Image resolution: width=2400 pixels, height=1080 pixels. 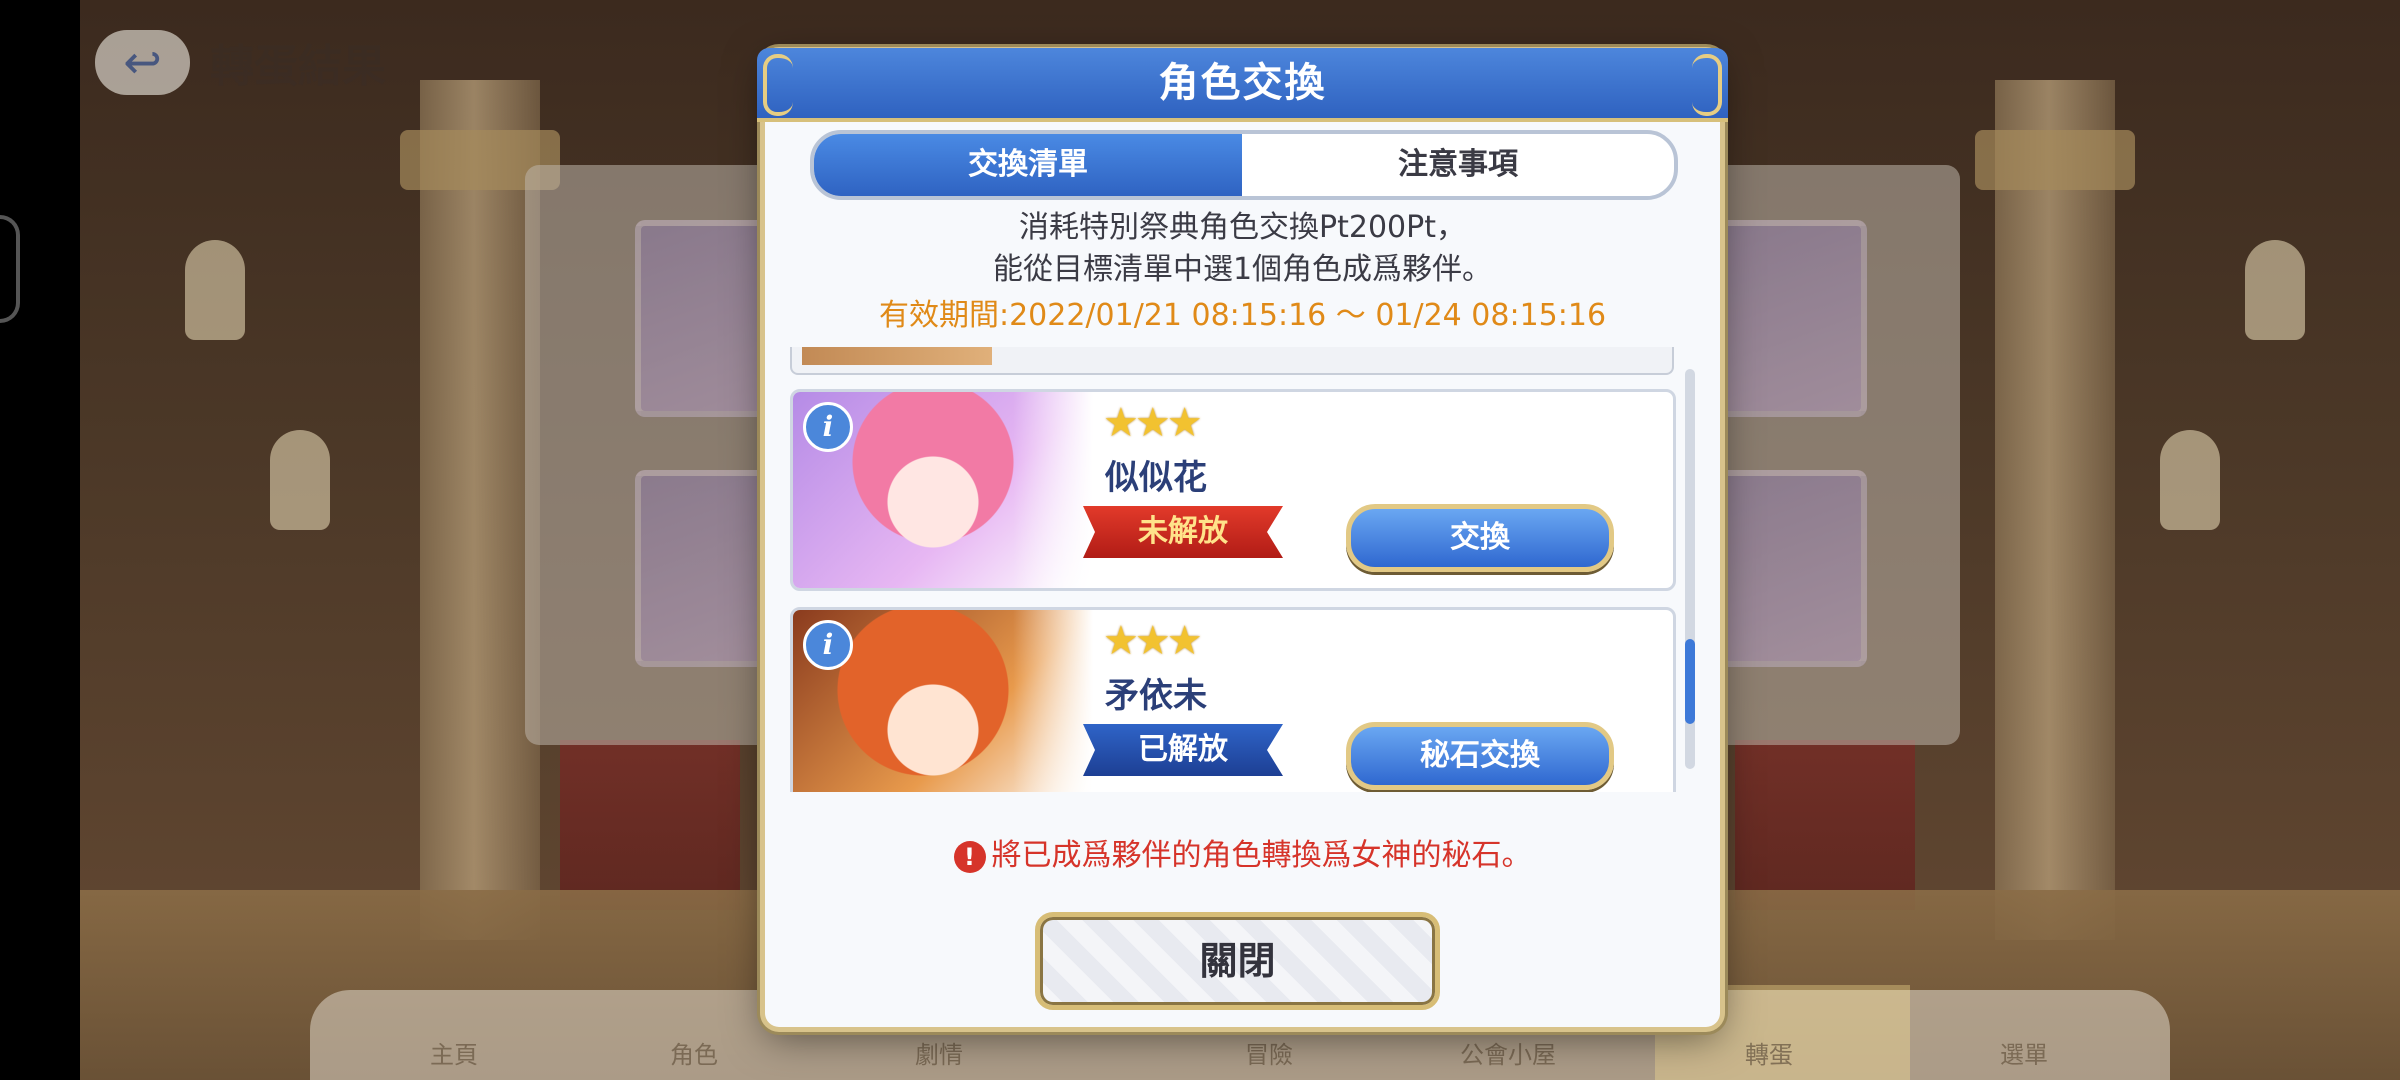 What do you see at coordinates (1156, 478) in the screenshot?
I see `character-name: 似似花` at bounding box center [1156, 478].